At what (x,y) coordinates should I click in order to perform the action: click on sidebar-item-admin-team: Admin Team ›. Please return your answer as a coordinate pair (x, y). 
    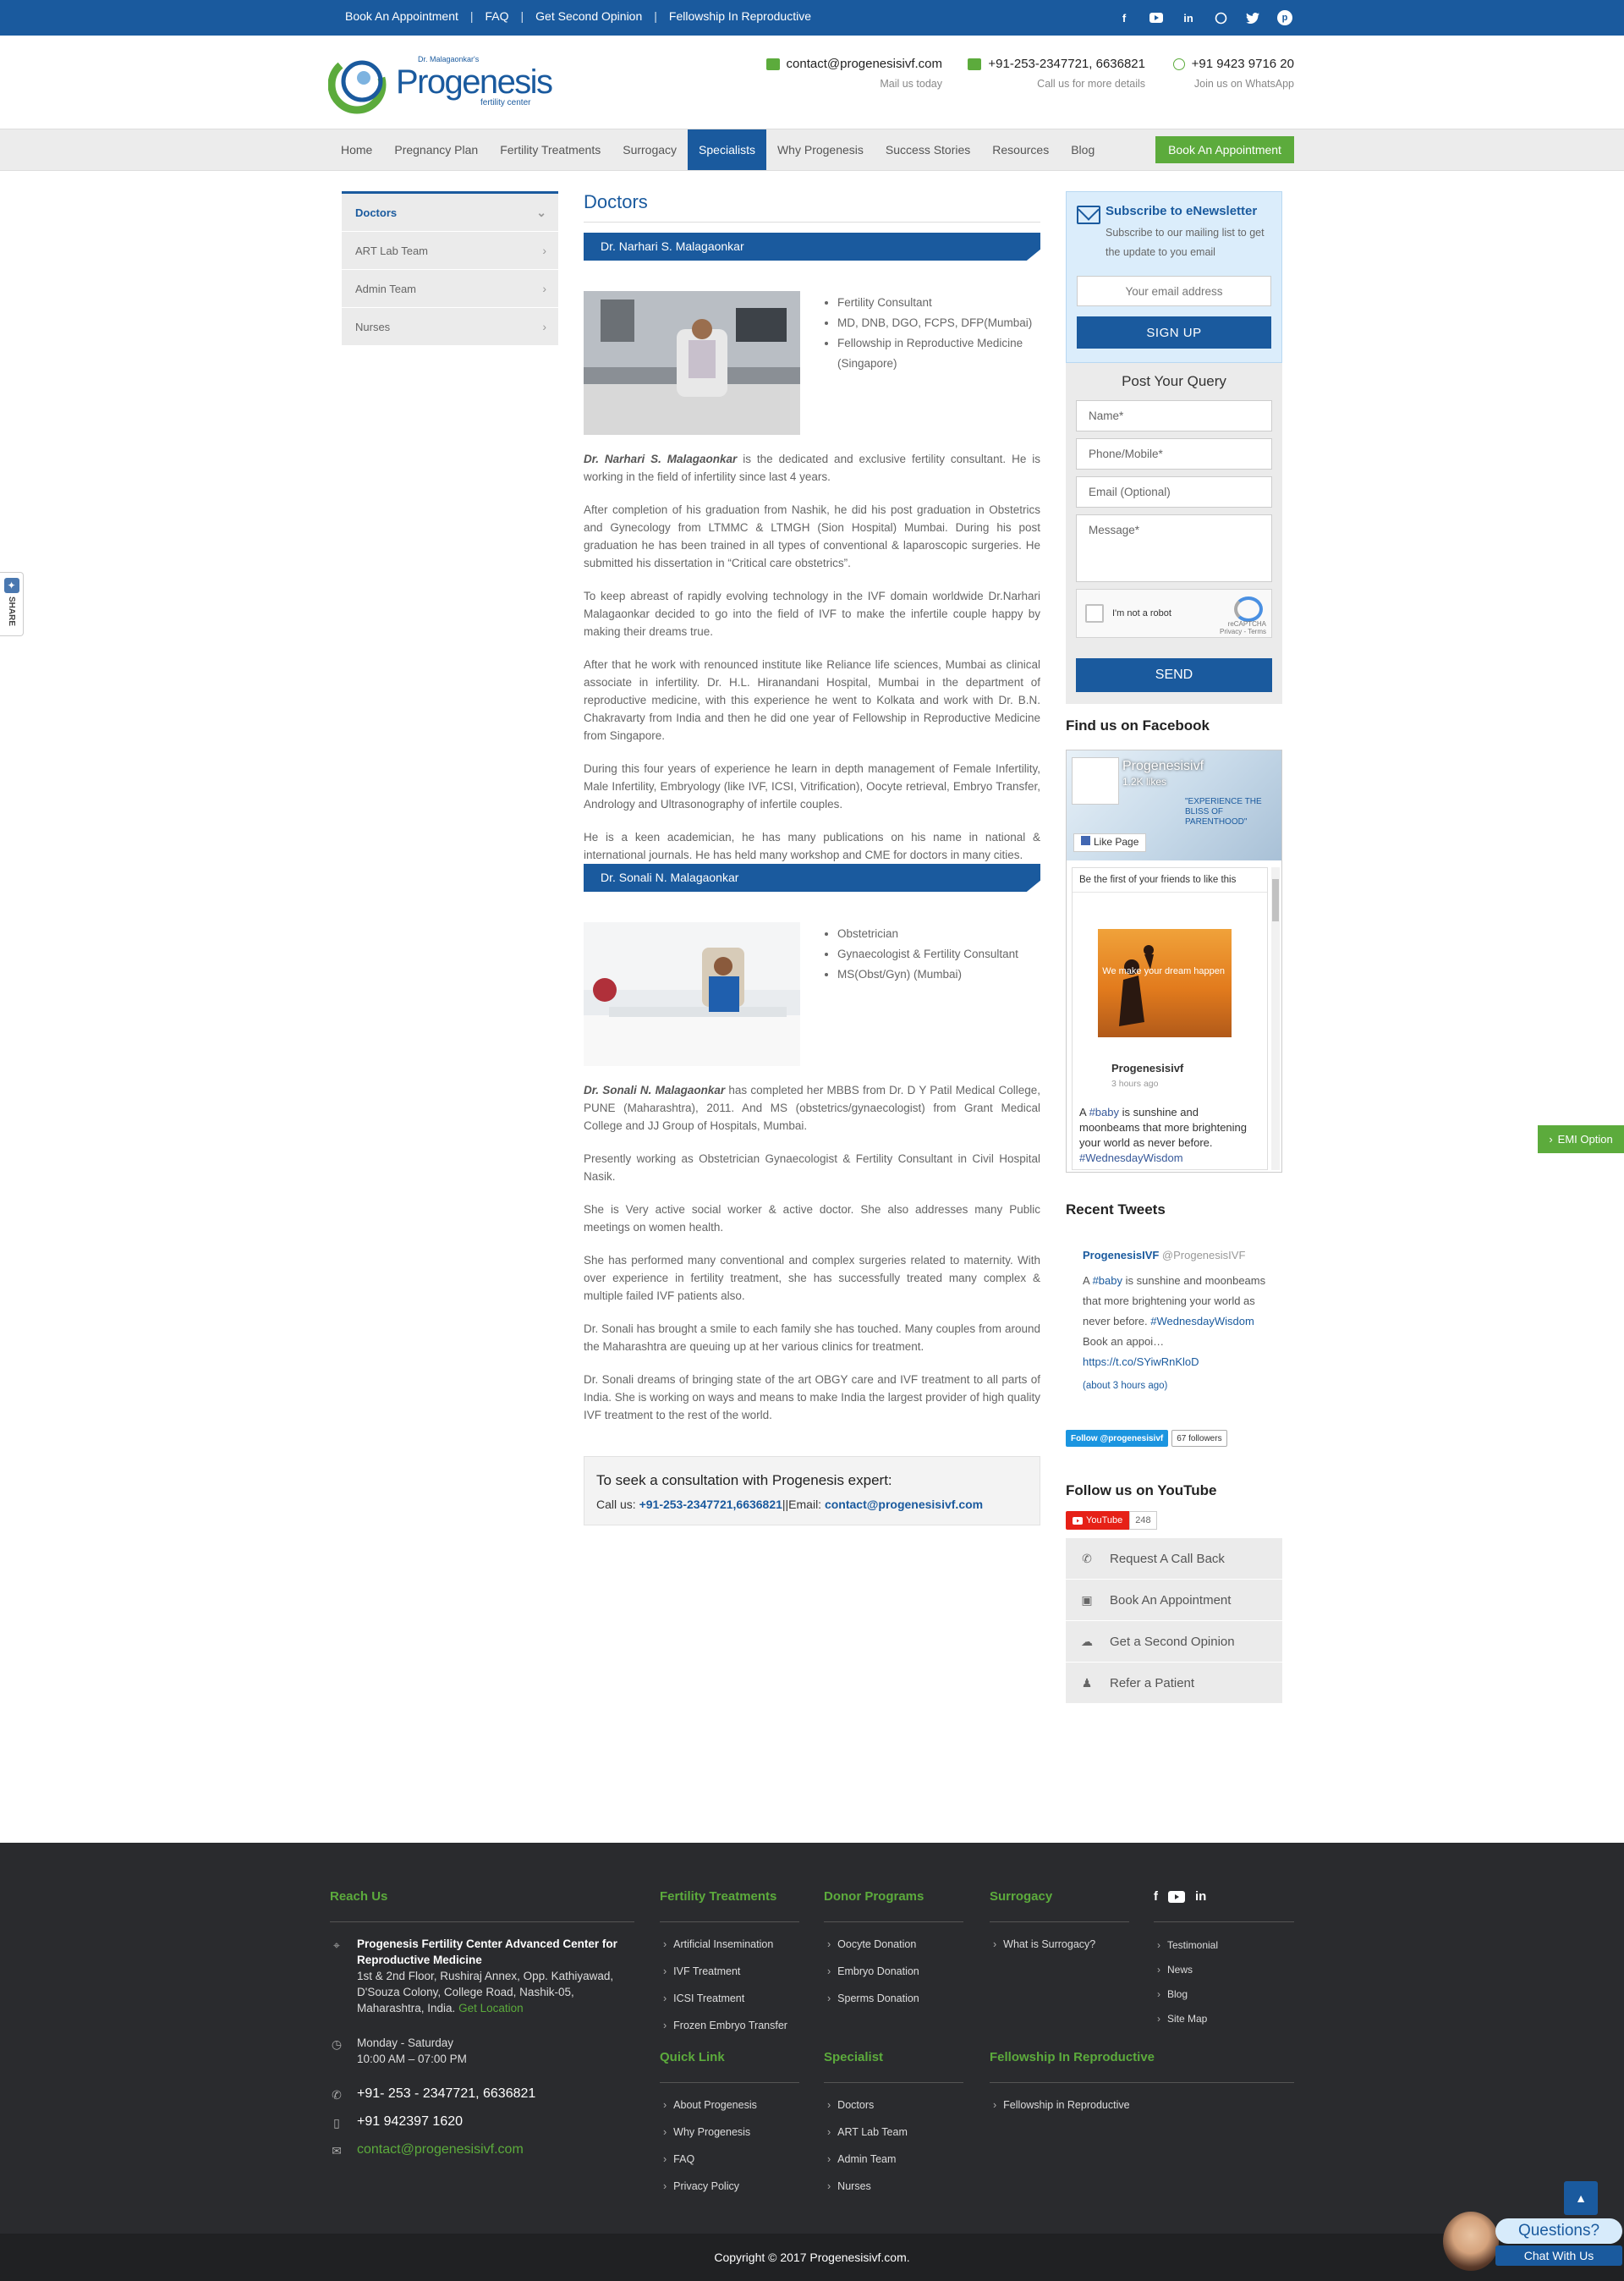
    Looking at the image, I should click on (450, 289).